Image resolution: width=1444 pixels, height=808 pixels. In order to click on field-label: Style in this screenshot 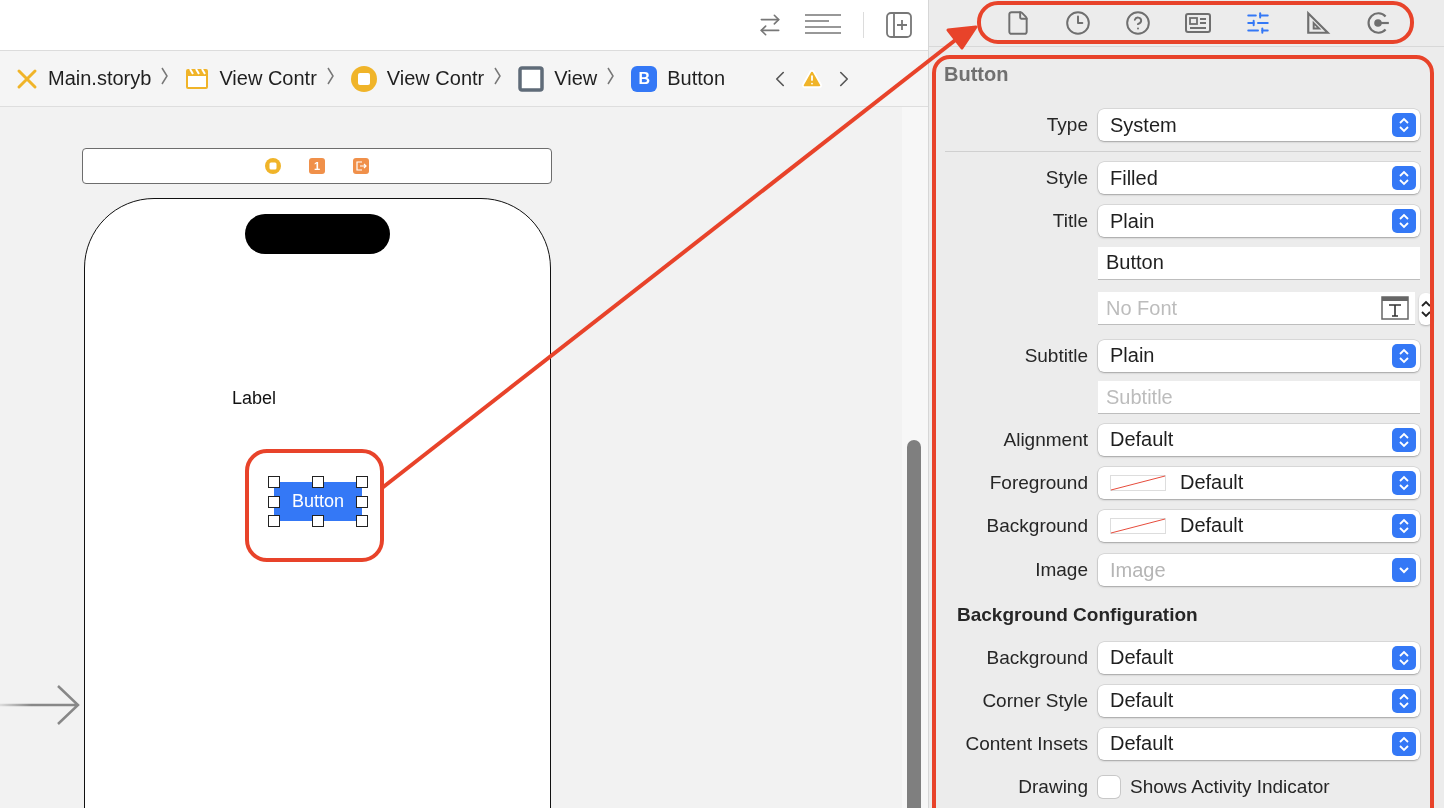, I will do `click(1066, 178)`.